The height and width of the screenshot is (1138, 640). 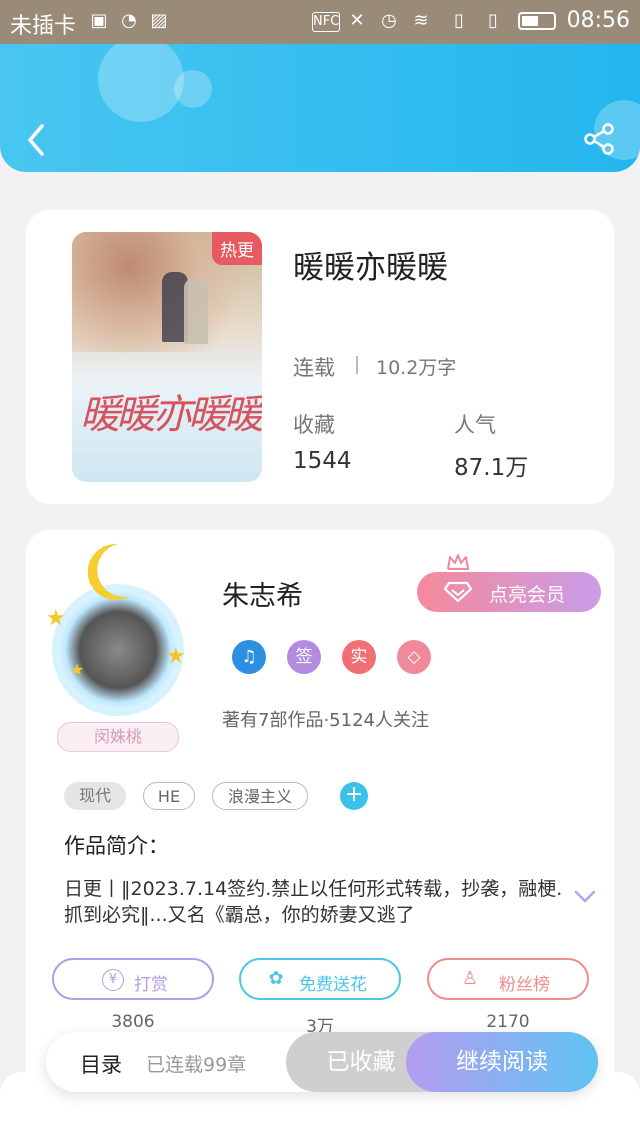 I want to click on music-badge-icon: ♫, so click(x=249, y=657).